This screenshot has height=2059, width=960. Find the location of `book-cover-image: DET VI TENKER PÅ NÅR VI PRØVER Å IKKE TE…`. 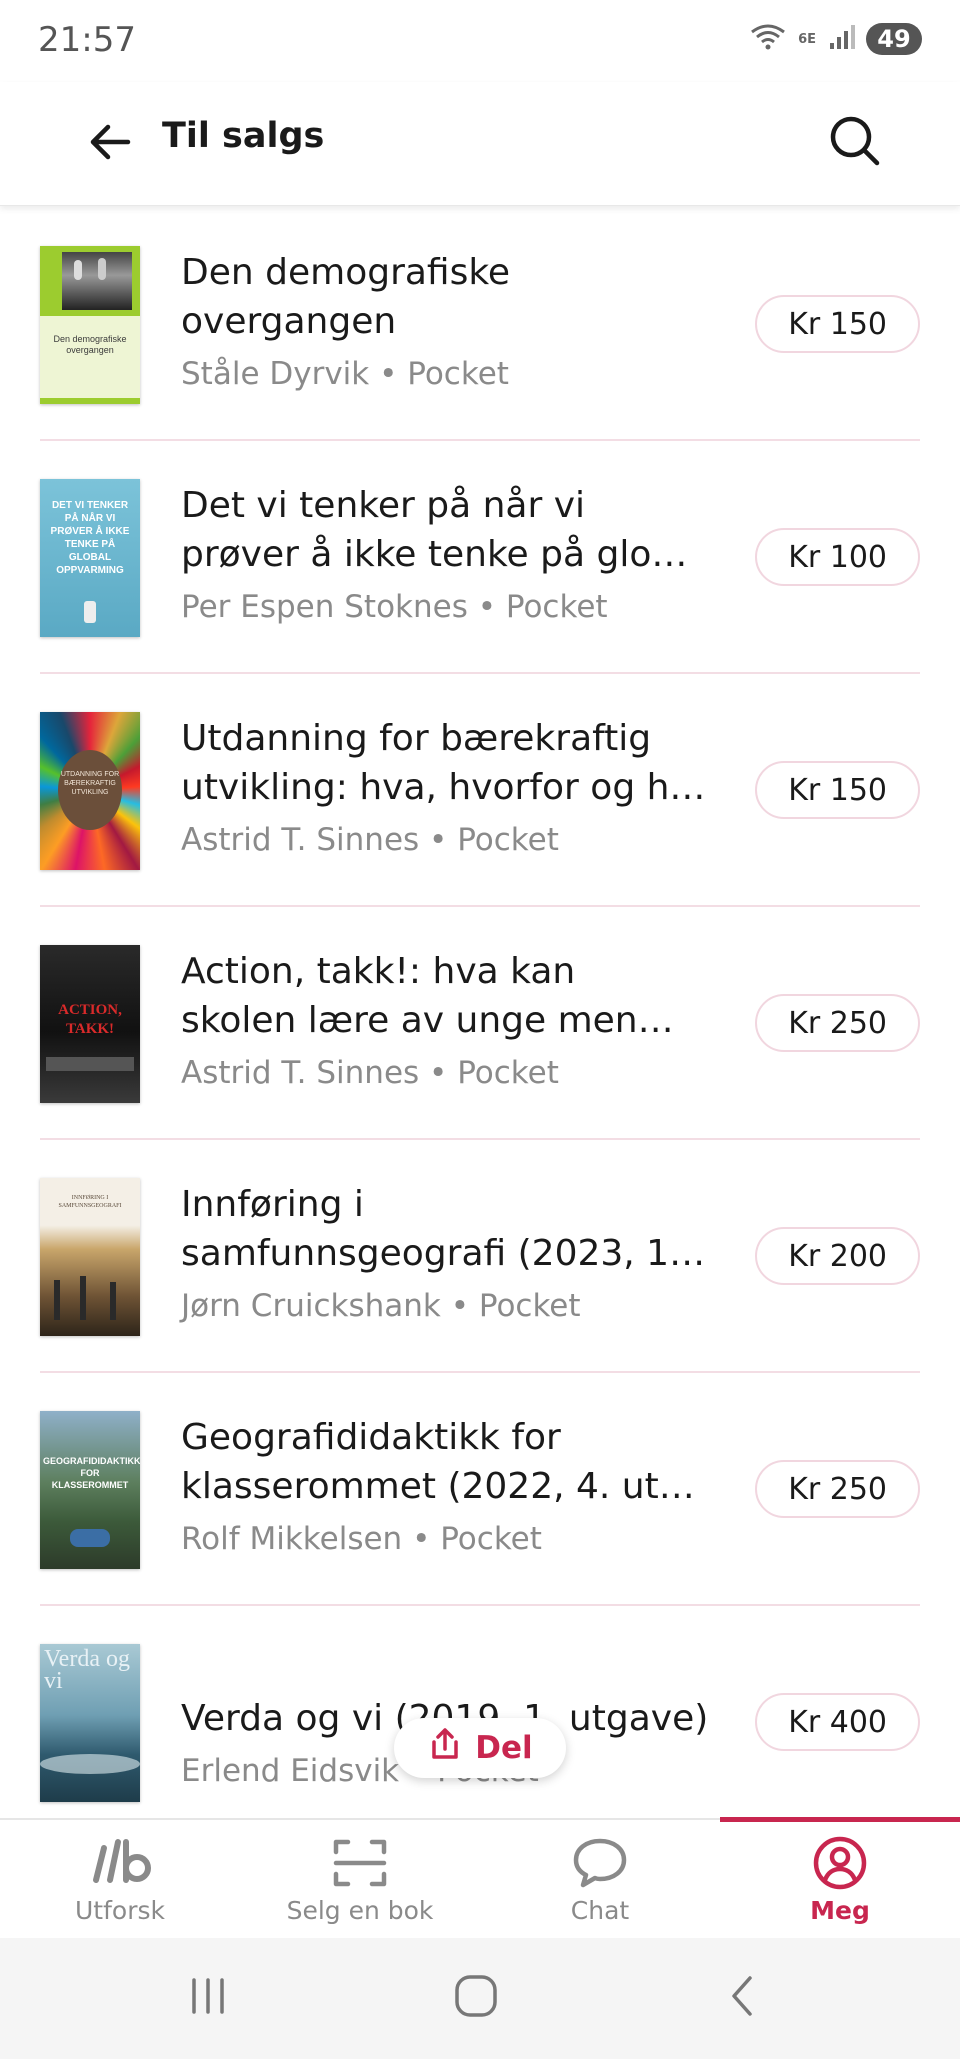

book-cover-image: DET VI TENKER PÅ NÅR VI PRØVER Å IKKE TE… is located at coordinates (90, 558).